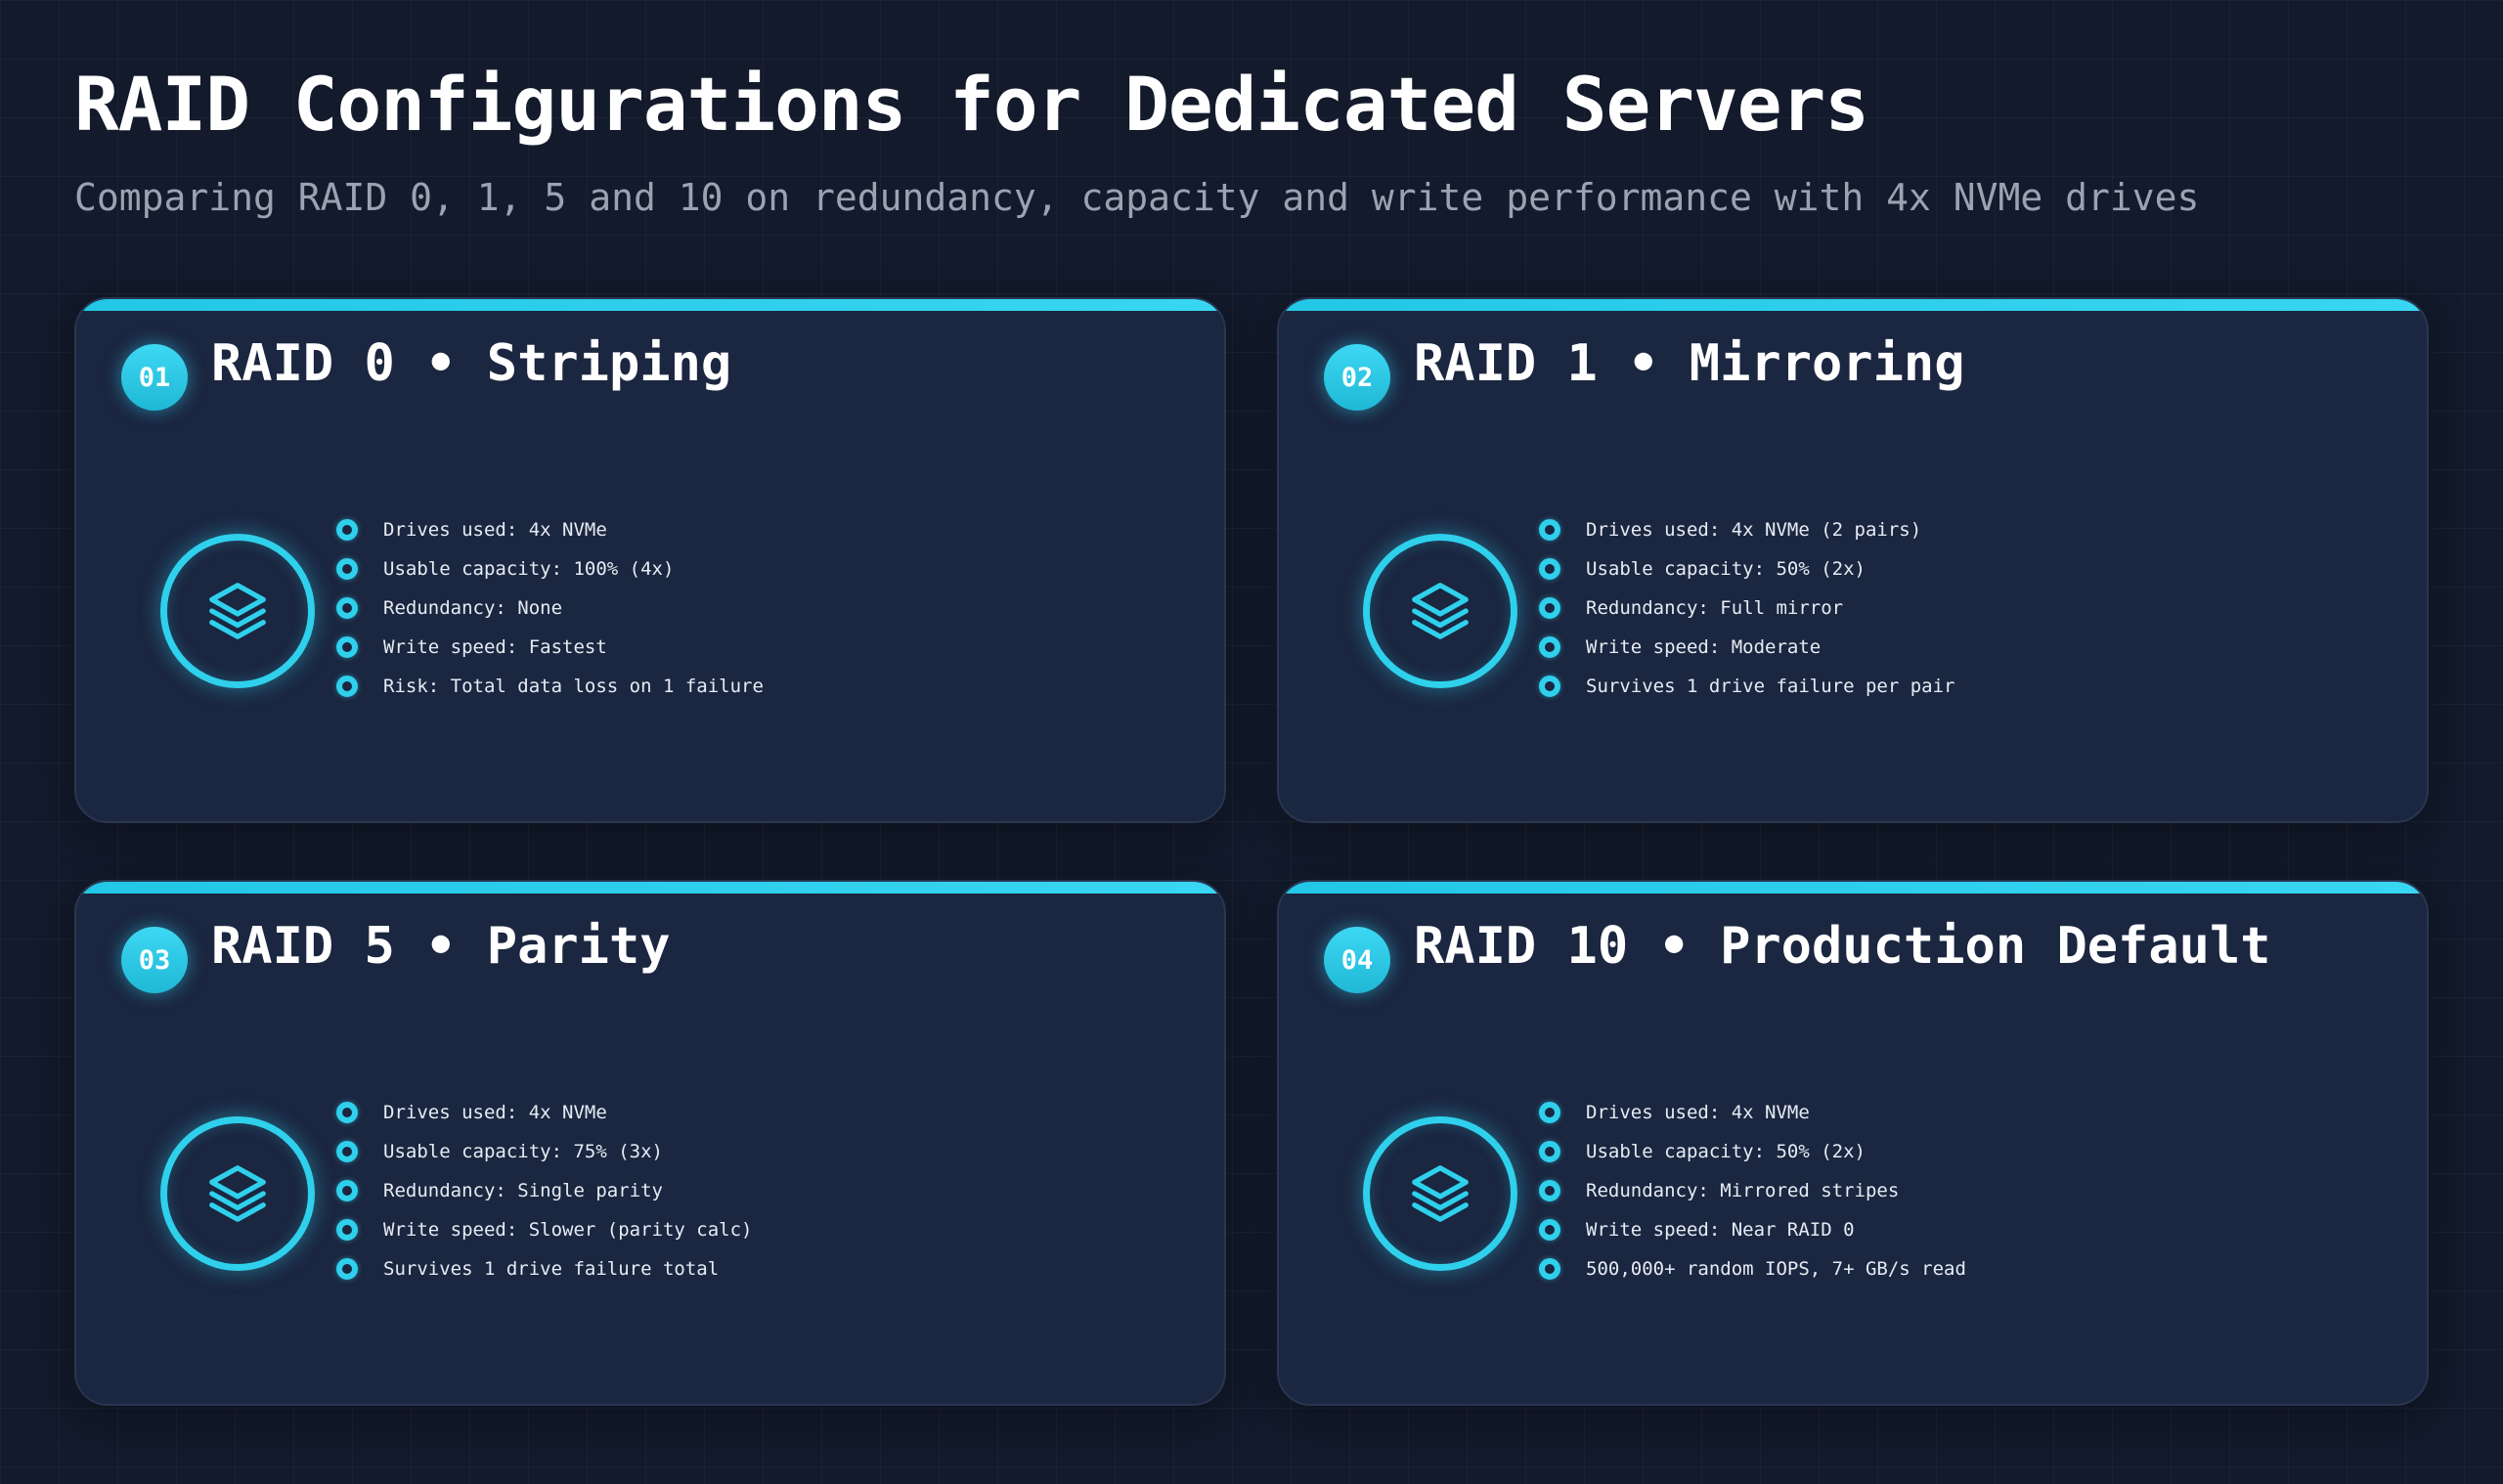 The image size is (2503, 1484). What do you see at coordinates (154, 377) in the screenshot?
I see `card-number-badge: 01` at bounding box center [154, 377].